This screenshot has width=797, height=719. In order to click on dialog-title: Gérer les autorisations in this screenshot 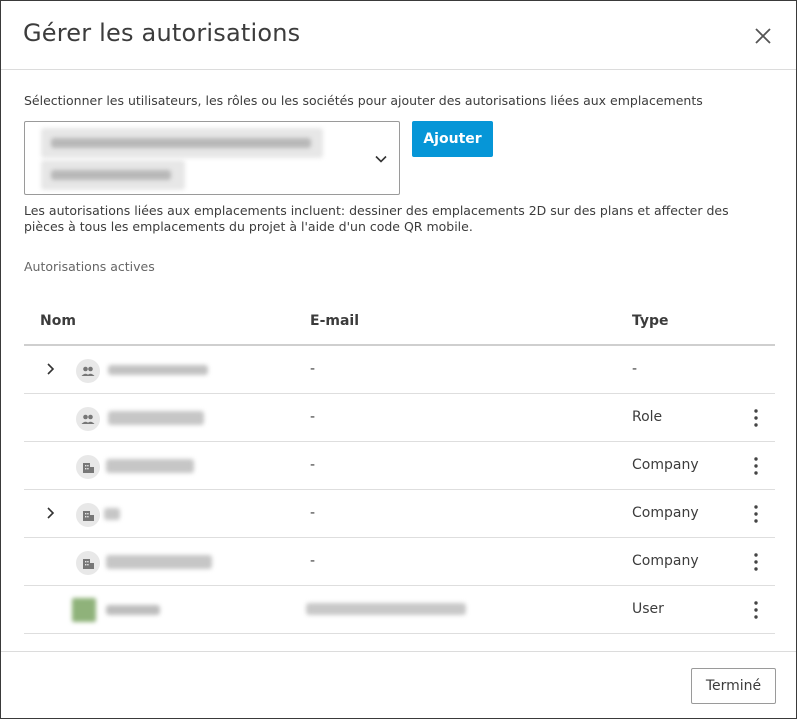, I will do `click(162, 33)`.